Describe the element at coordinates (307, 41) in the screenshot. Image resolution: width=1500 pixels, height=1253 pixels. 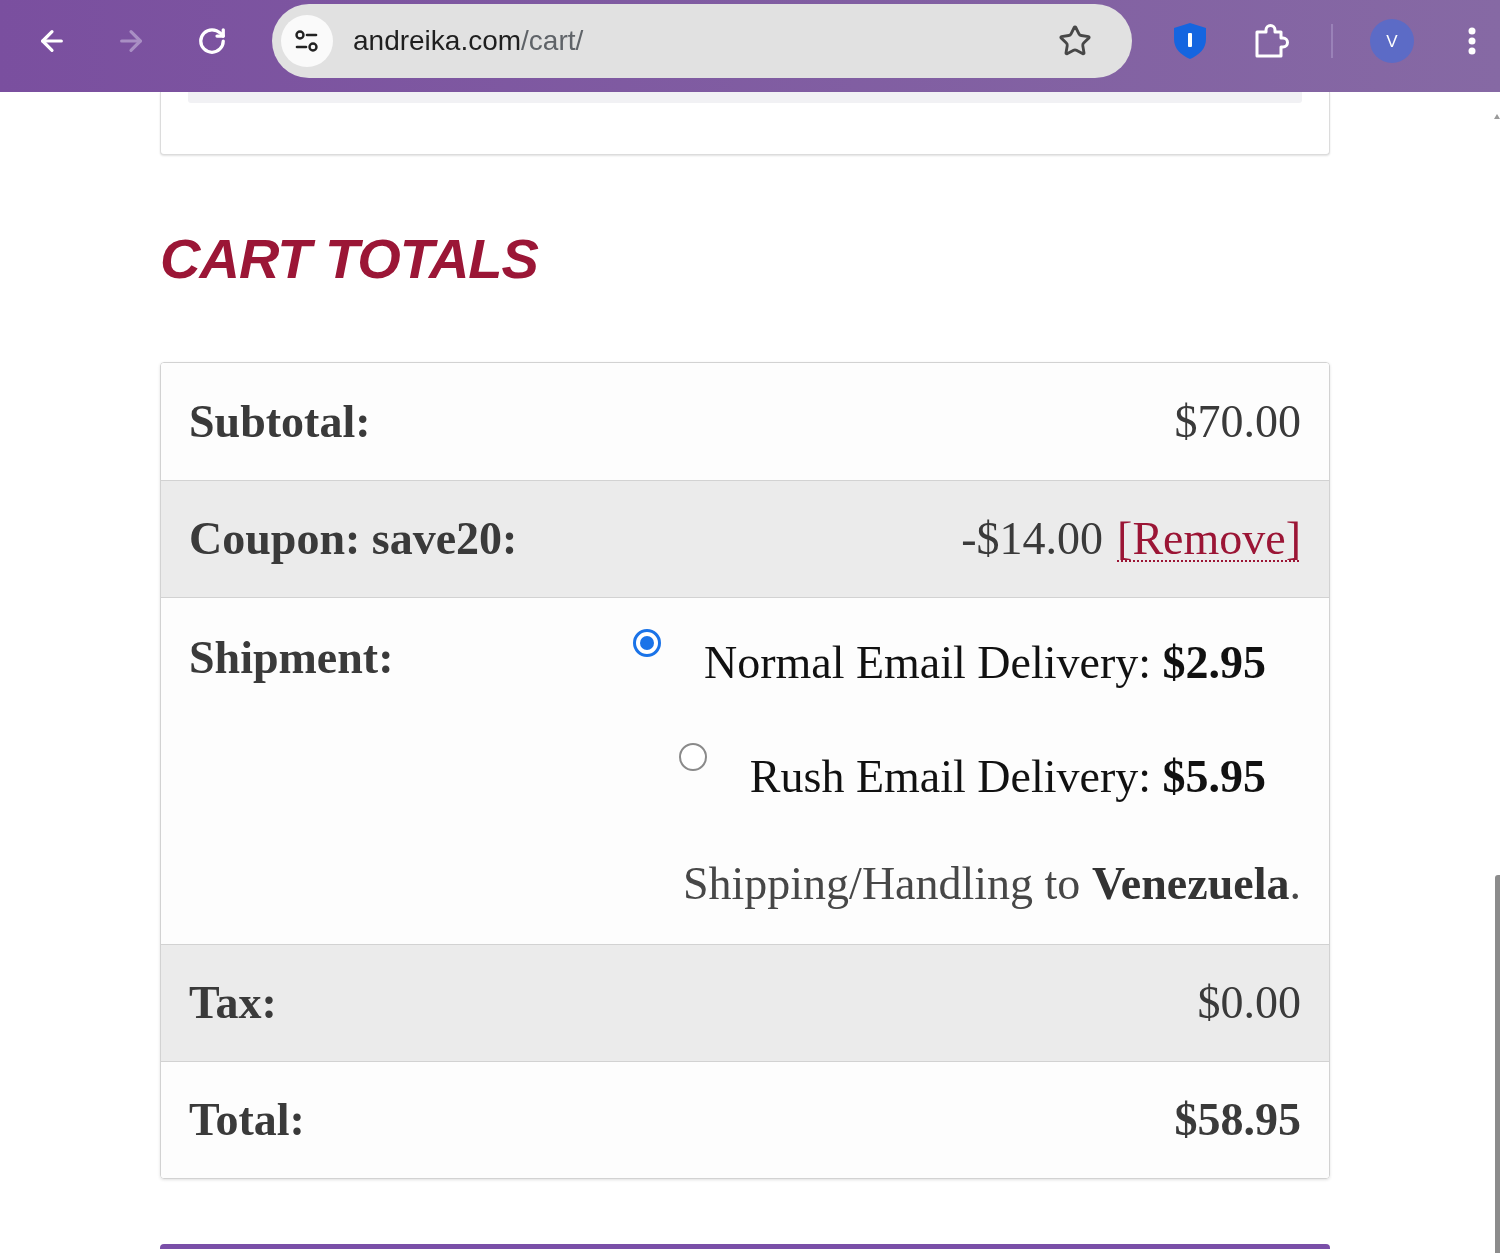
I see `site-settings-icon` at that location.